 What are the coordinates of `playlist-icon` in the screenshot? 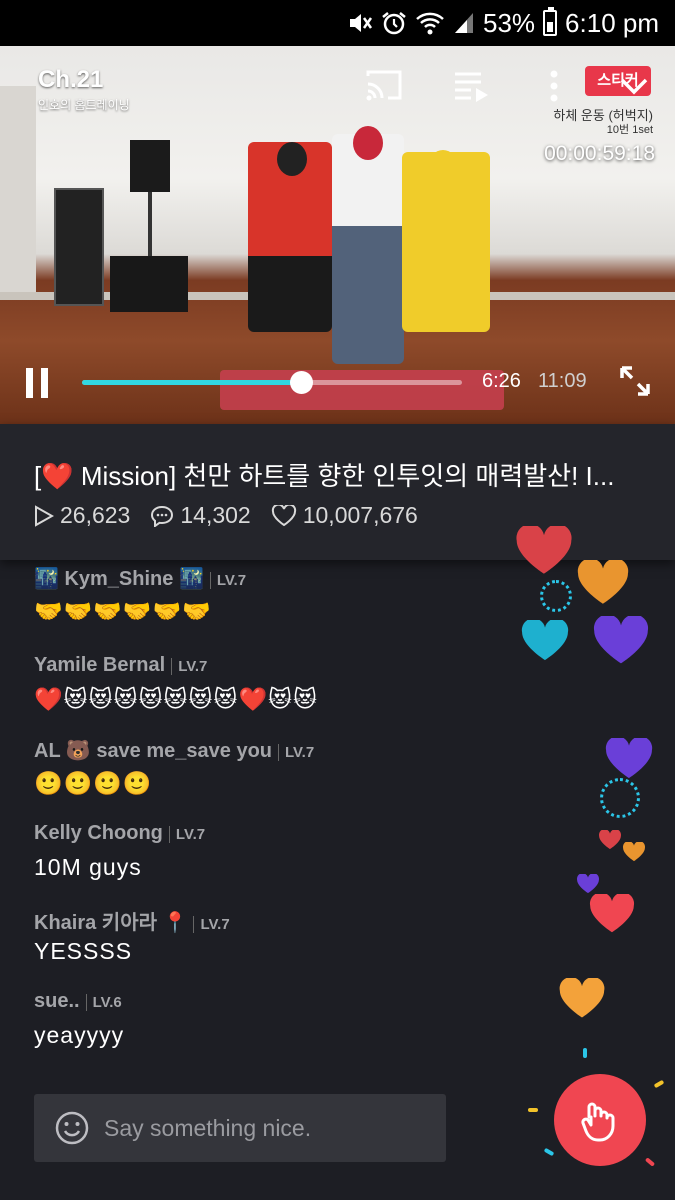 It's located at (472, 86).